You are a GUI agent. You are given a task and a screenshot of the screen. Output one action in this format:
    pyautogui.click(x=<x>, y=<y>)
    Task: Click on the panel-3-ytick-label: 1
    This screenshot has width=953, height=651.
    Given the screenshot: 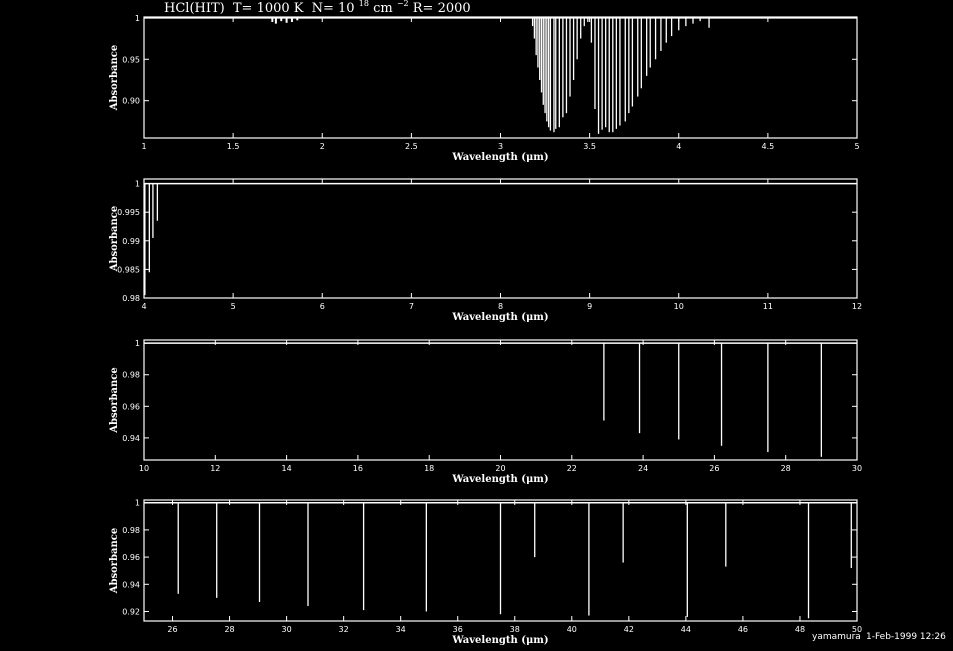 What is the action you would take?
    pyautogui.click(x=137, y=343)
    